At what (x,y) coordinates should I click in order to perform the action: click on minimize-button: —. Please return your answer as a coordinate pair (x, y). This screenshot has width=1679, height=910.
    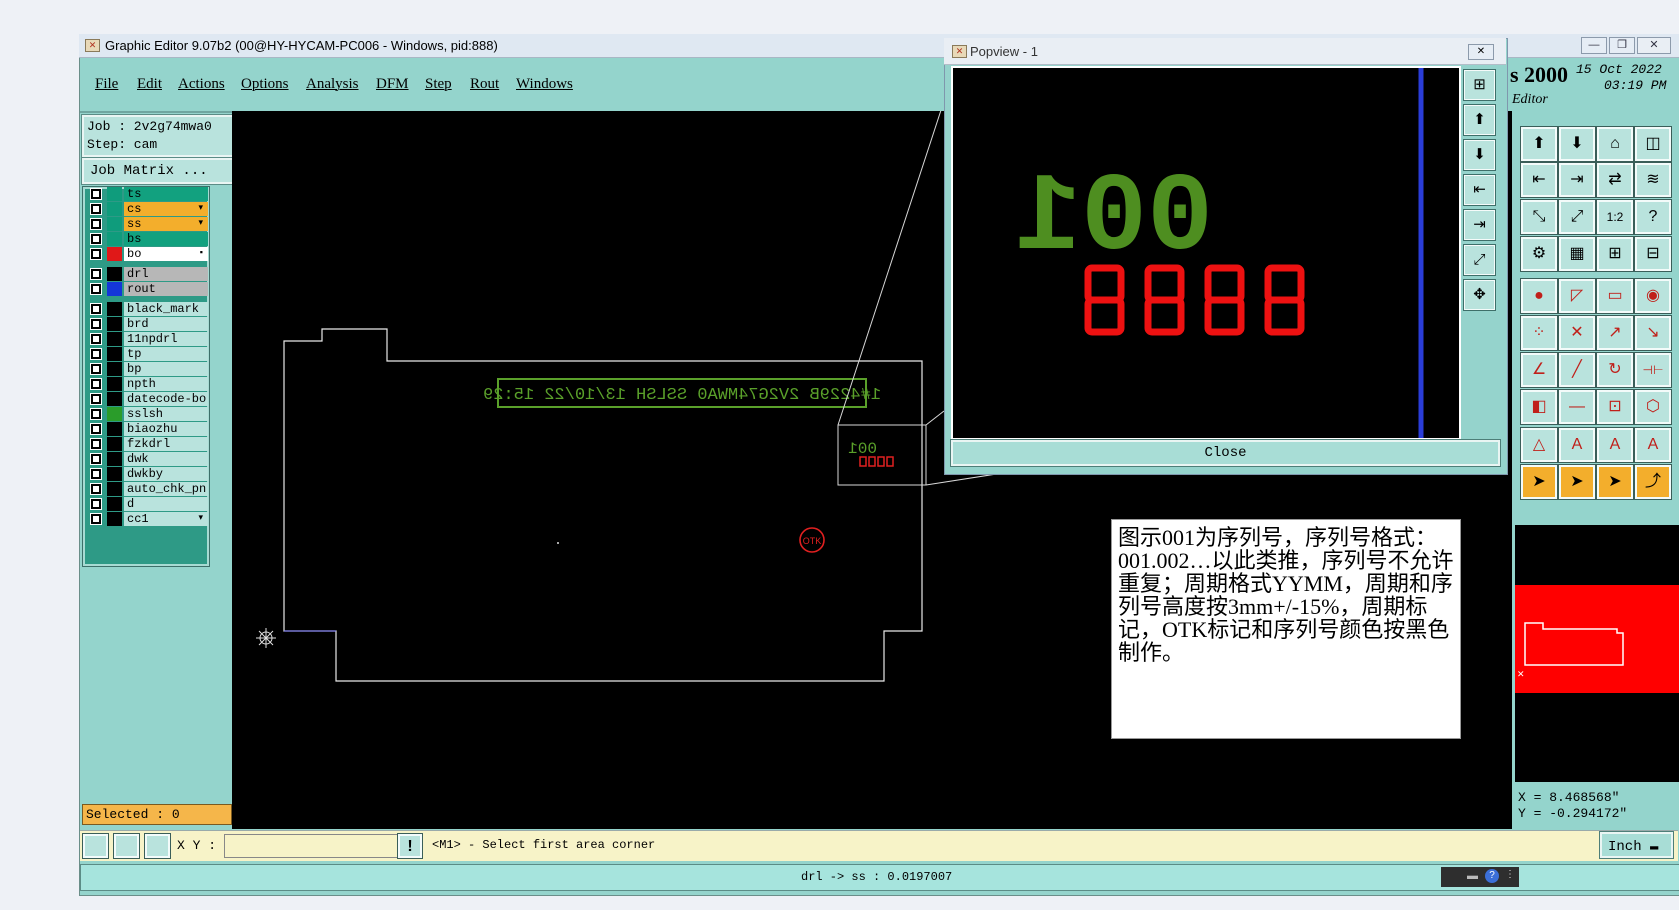
    Looking at the image, I should click on (1594, 45).